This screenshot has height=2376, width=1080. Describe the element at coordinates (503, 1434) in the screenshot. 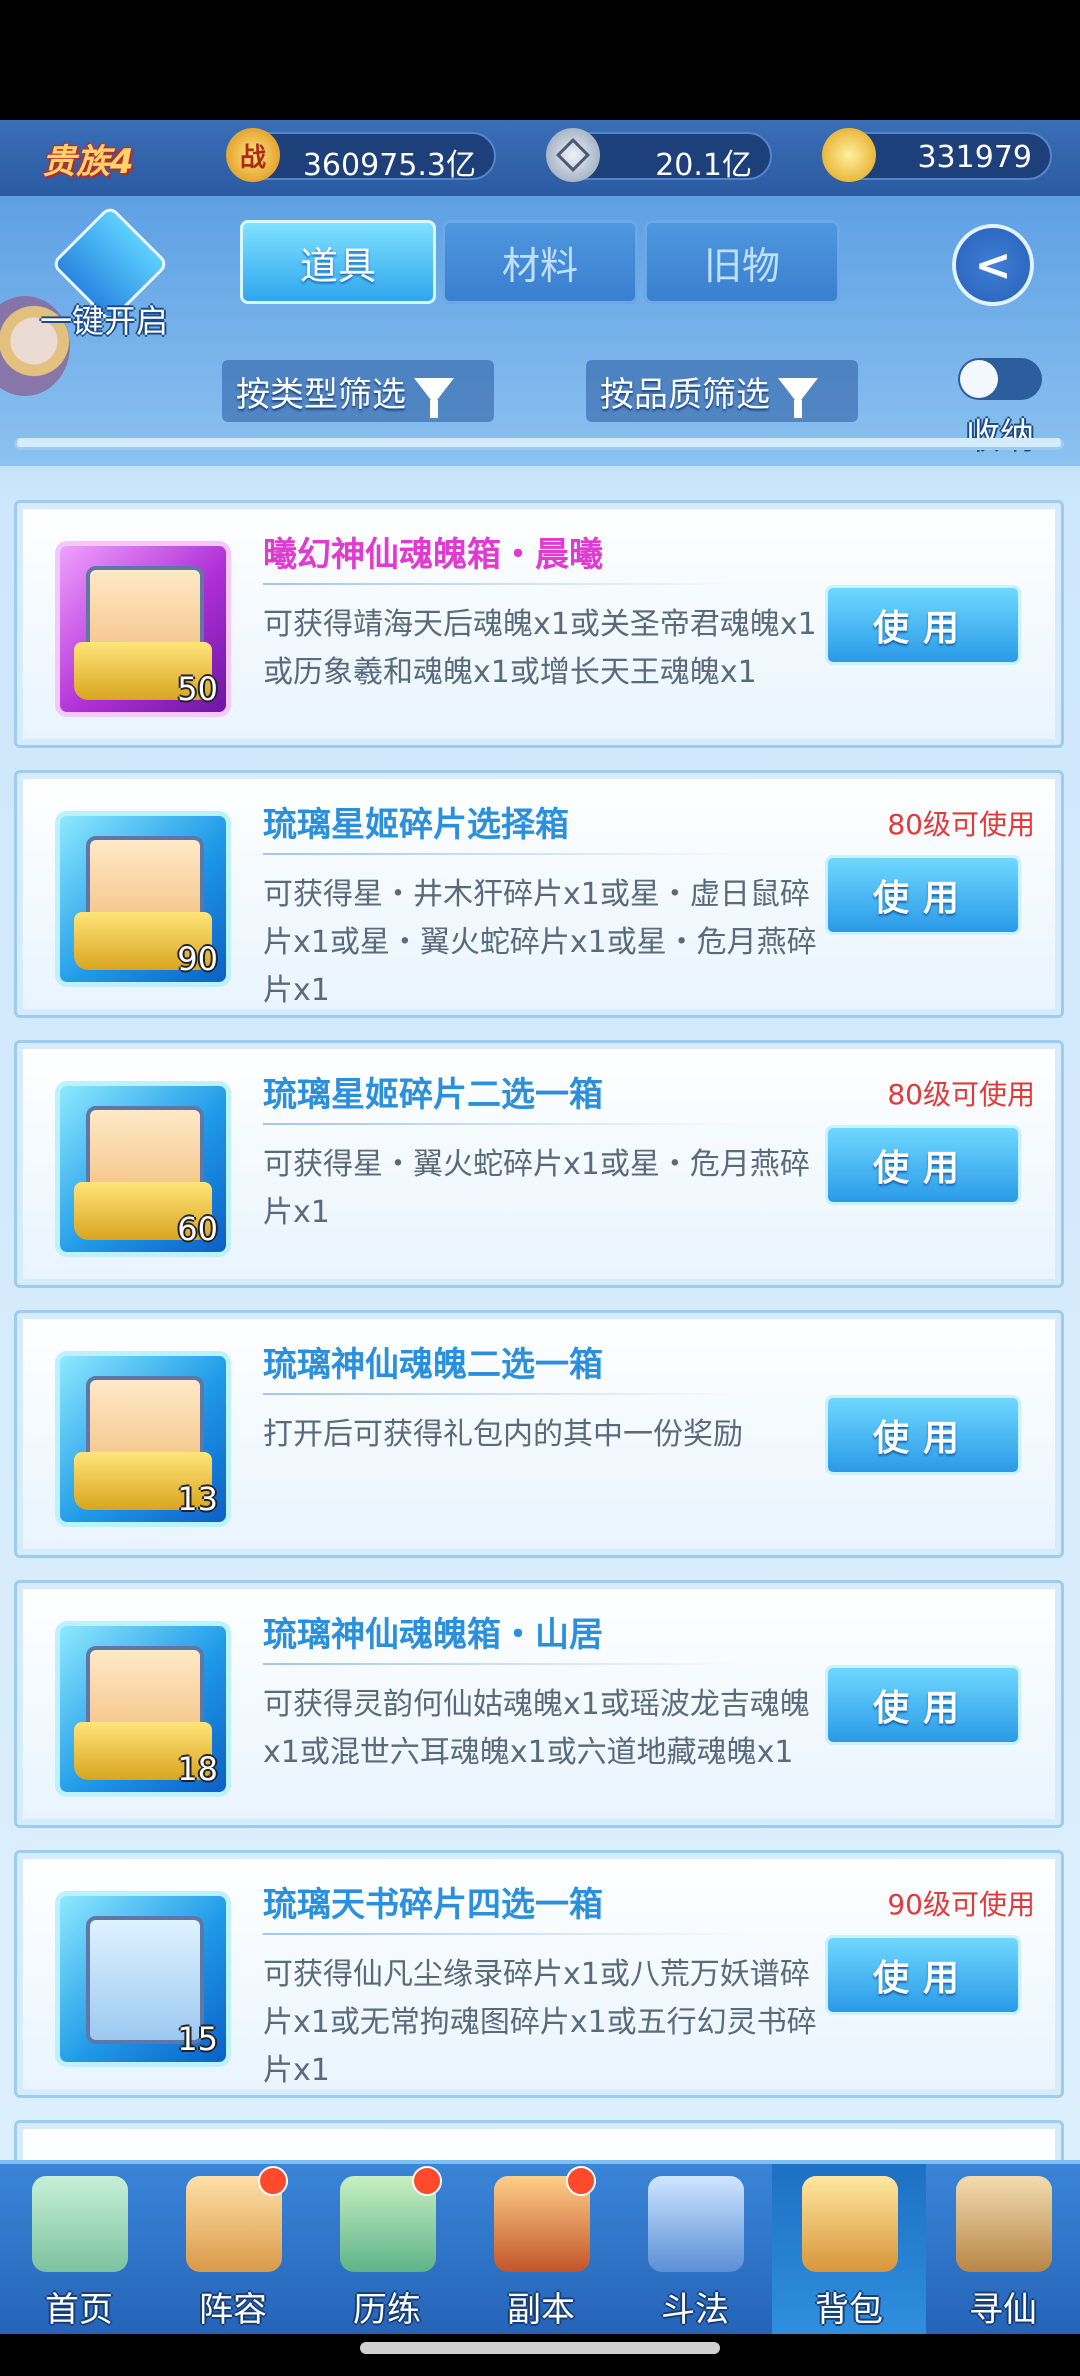

I see `item-description: 打开后可获得礼包内的其中一份奖励` at that location.